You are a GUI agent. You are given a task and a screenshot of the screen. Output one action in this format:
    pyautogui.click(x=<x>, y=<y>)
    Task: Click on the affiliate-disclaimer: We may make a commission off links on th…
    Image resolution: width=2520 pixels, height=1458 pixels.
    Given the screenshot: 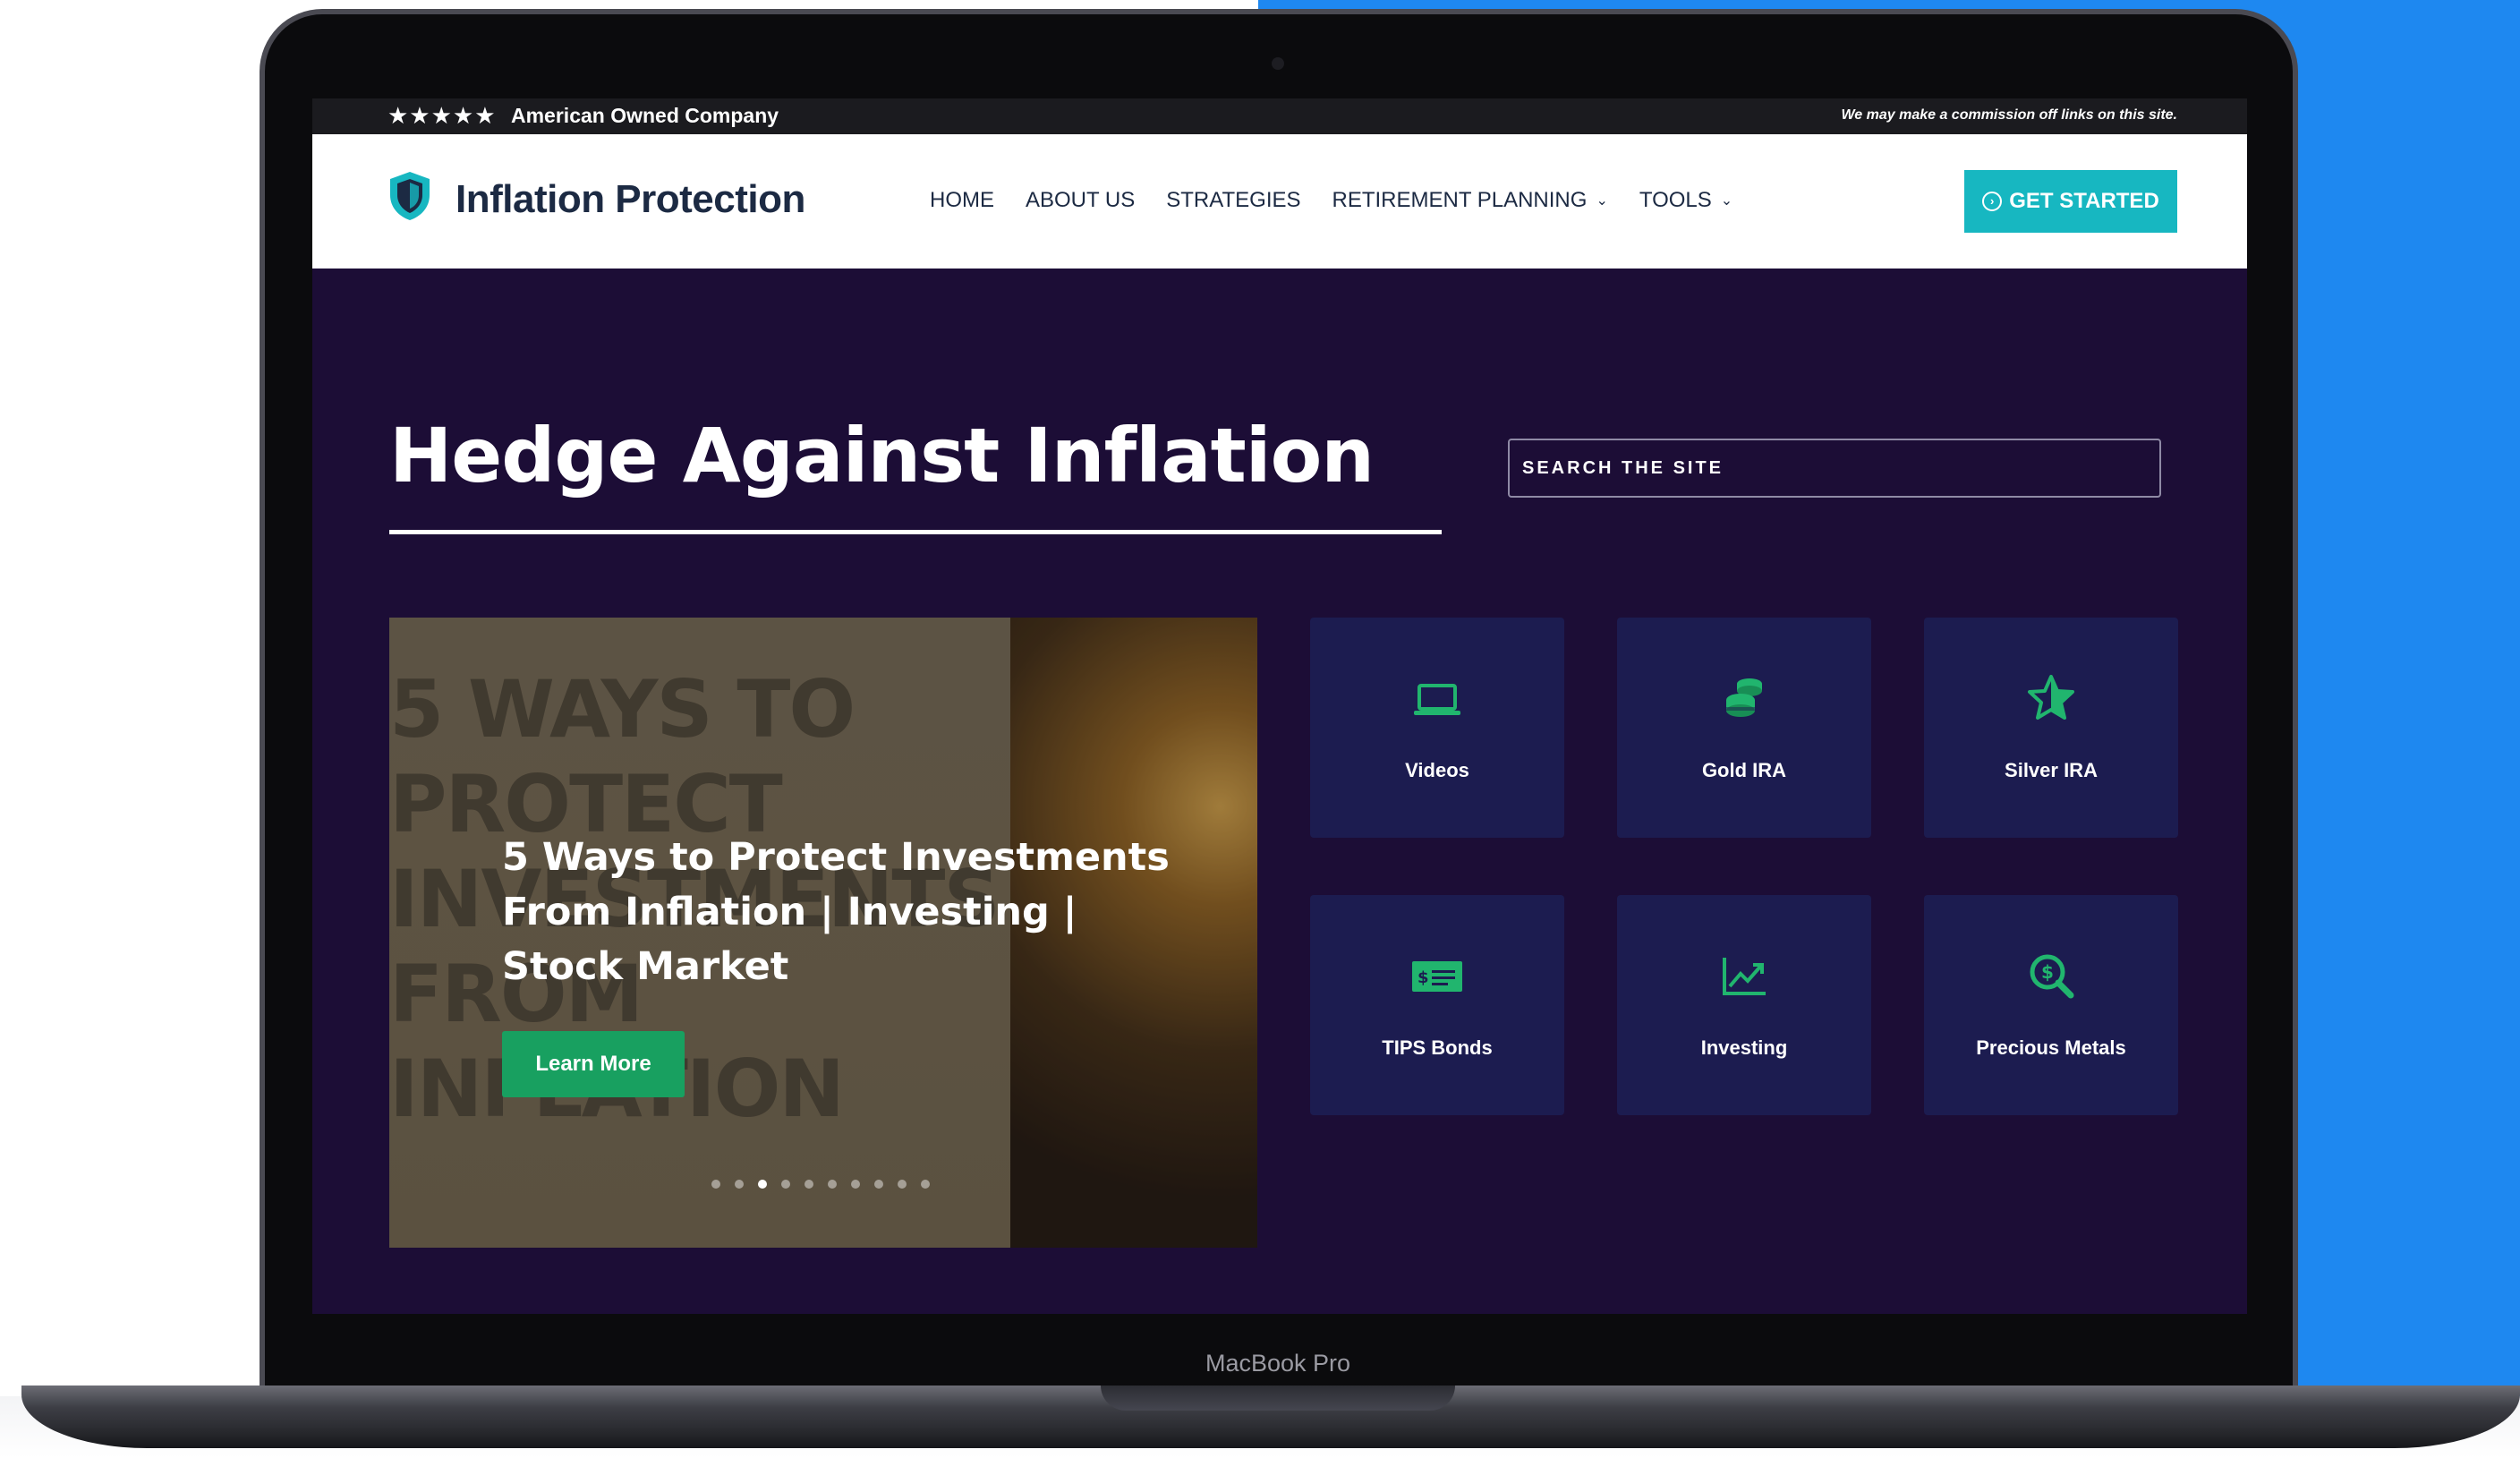 What is the action you would take?
    pyautogui.click(x=2009, y=115)
    